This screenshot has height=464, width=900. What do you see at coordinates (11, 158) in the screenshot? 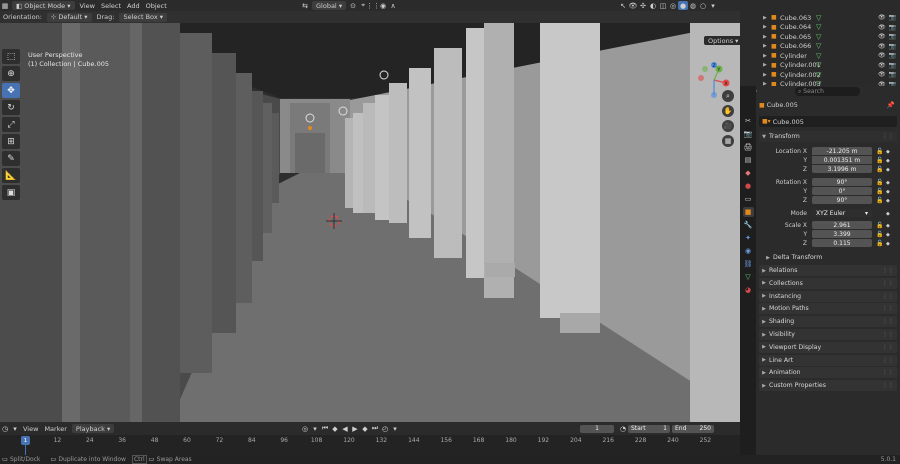
I see `annotate-tool-icon: ✎` at bounding box center [11, 158].